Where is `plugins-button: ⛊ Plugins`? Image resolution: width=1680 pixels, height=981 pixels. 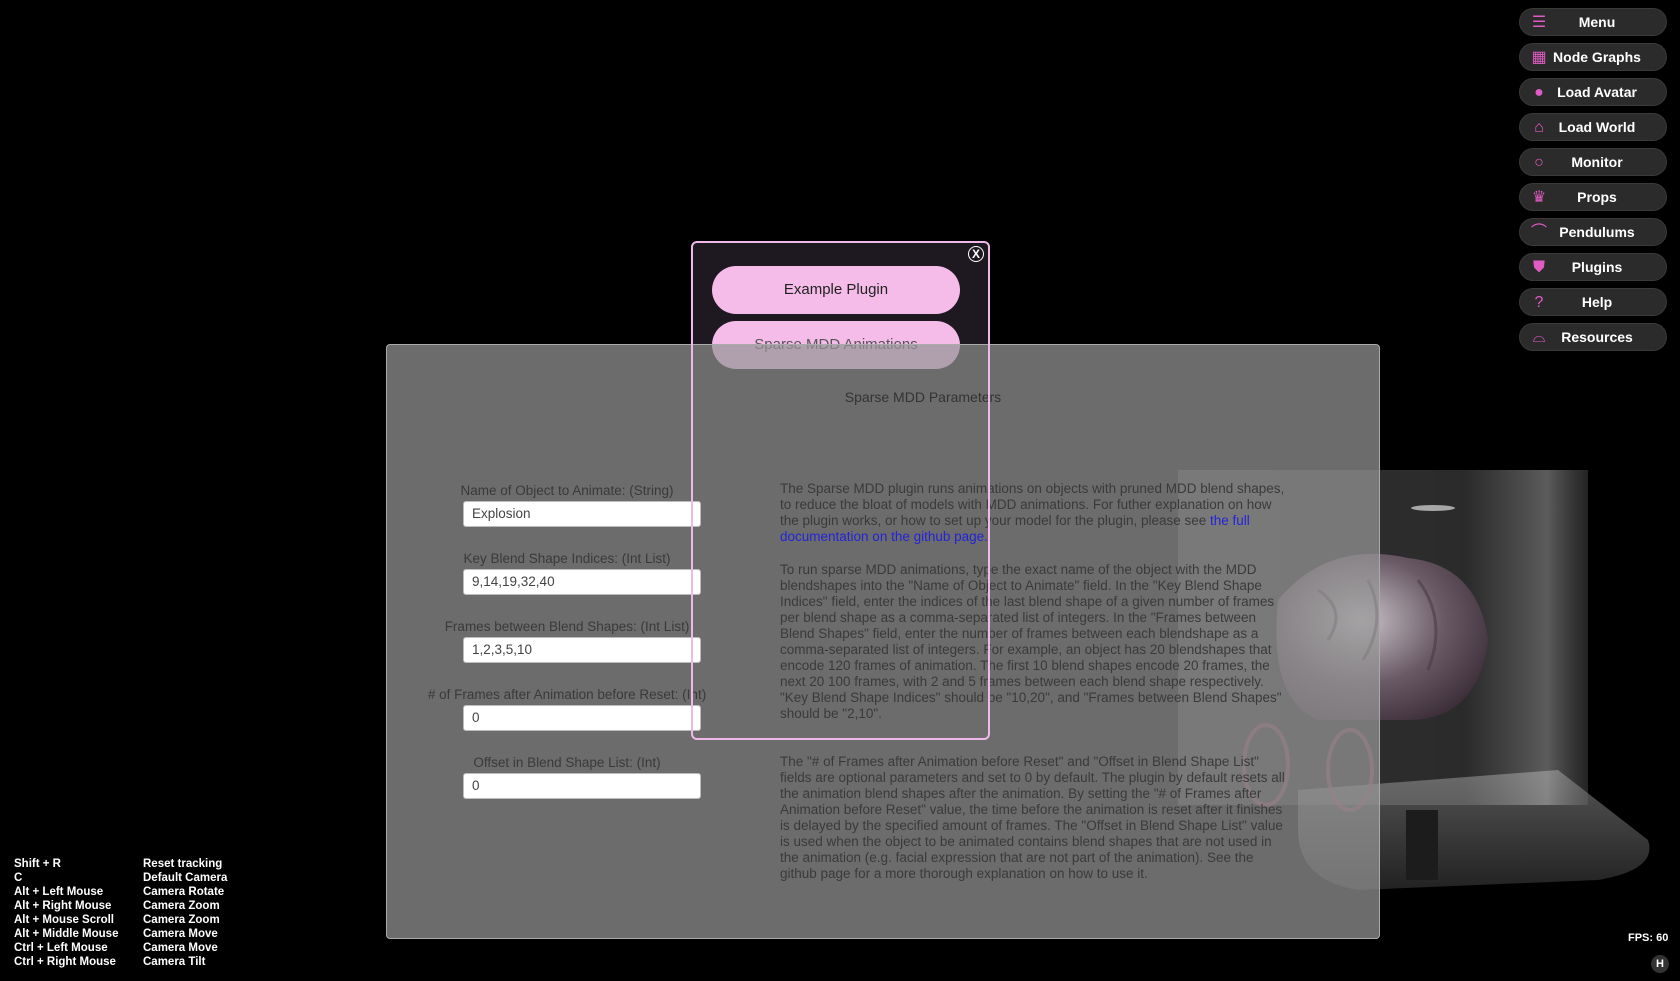 plugins-button: ⛊ Plugins is located at coordinates (1593, 267).